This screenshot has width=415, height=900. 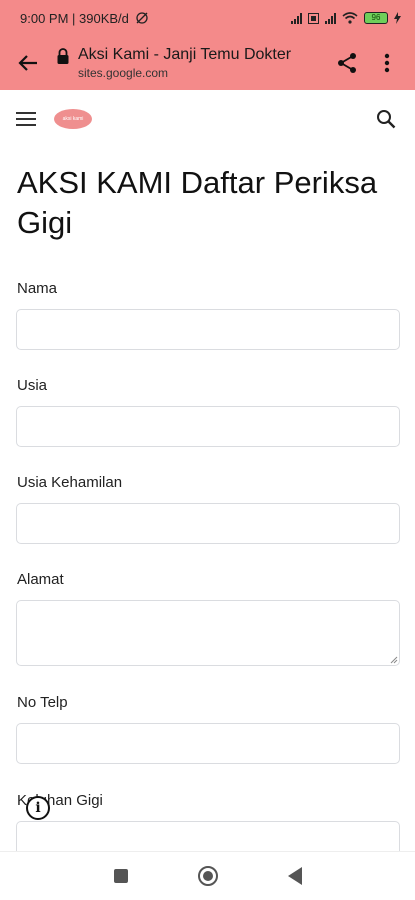 I want to click on arrow-left-icon, so click(x=27, y=63).